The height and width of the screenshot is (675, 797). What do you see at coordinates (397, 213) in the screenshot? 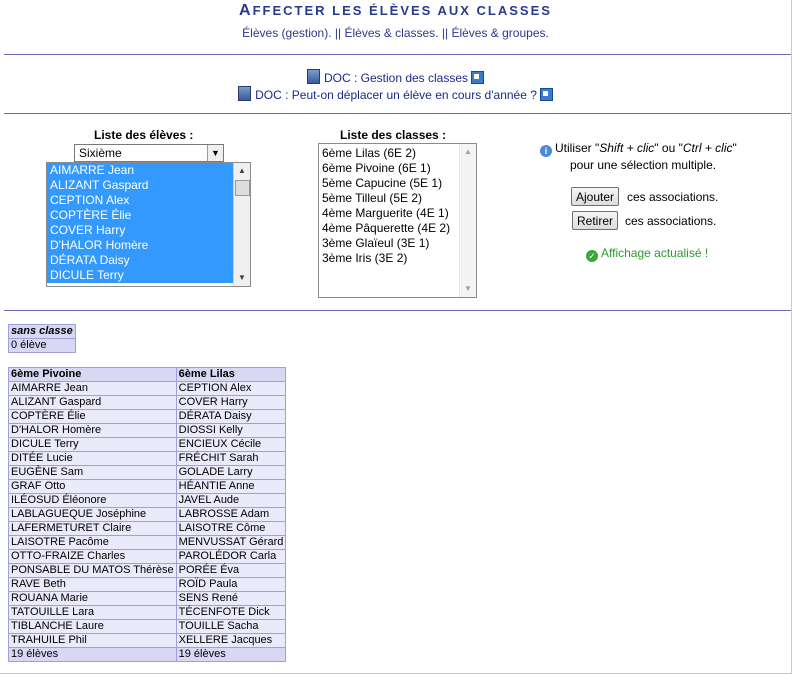
I see `list-item: 4ème Marguerite (4E 1)` at bounding box center [397, 213].